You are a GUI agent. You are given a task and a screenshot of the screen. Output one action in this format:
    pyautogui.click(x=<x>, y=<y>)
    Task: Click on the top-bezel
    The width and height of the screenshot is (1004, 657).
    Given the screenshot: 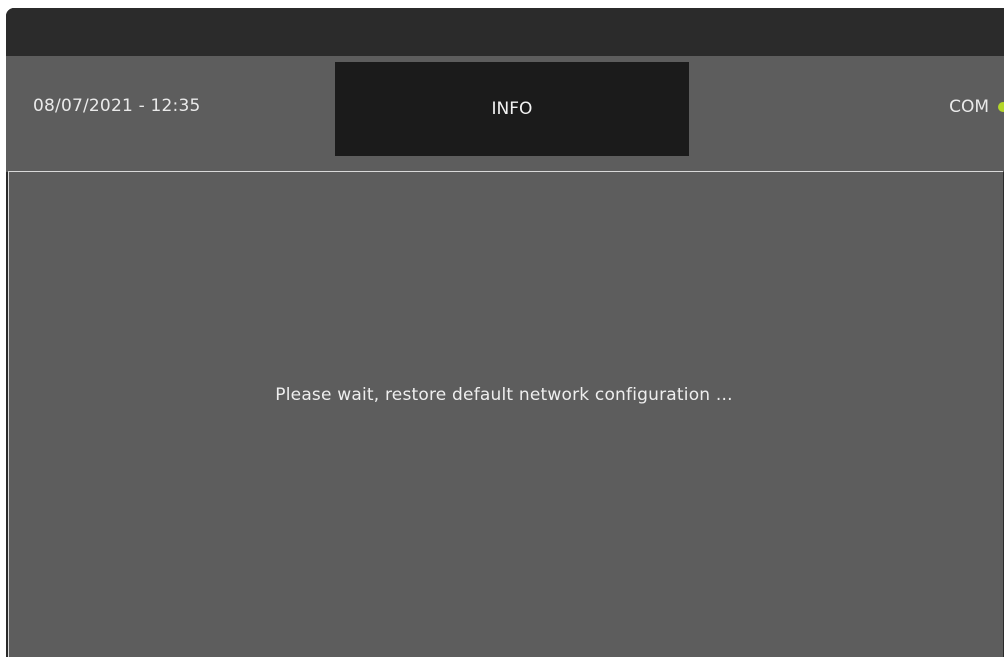 What is the action you would take?
    pyautogui.click(x=505, y=32)
    